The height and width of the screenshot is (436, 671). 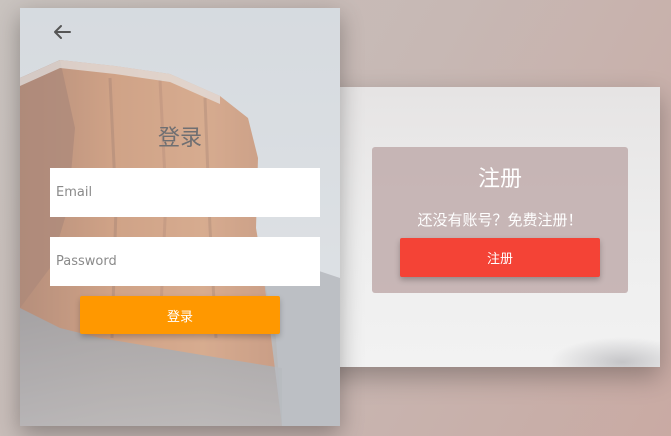 I want to click on register-button: 注册, so click(x=500, y=257).